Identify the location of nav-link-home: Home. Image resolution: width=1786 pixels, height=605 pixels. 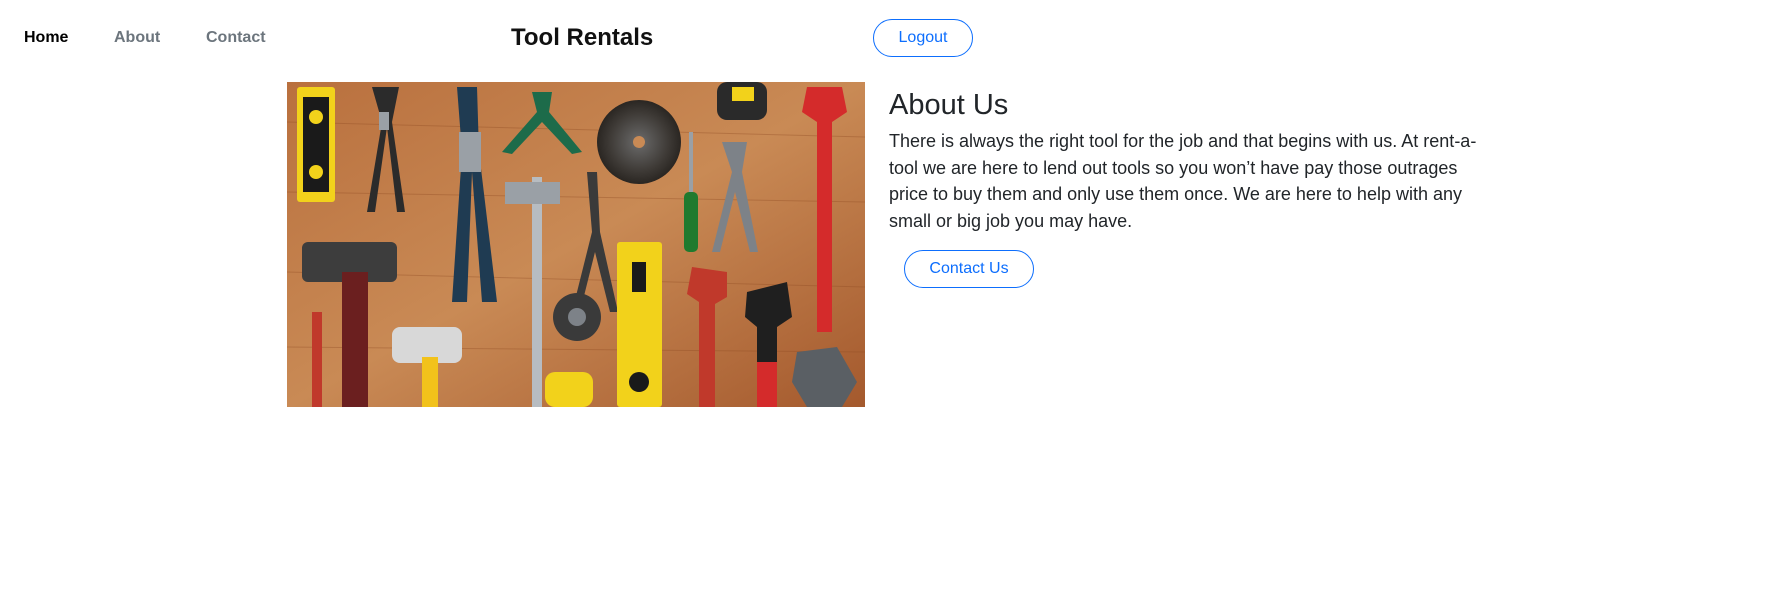
(46, 38).